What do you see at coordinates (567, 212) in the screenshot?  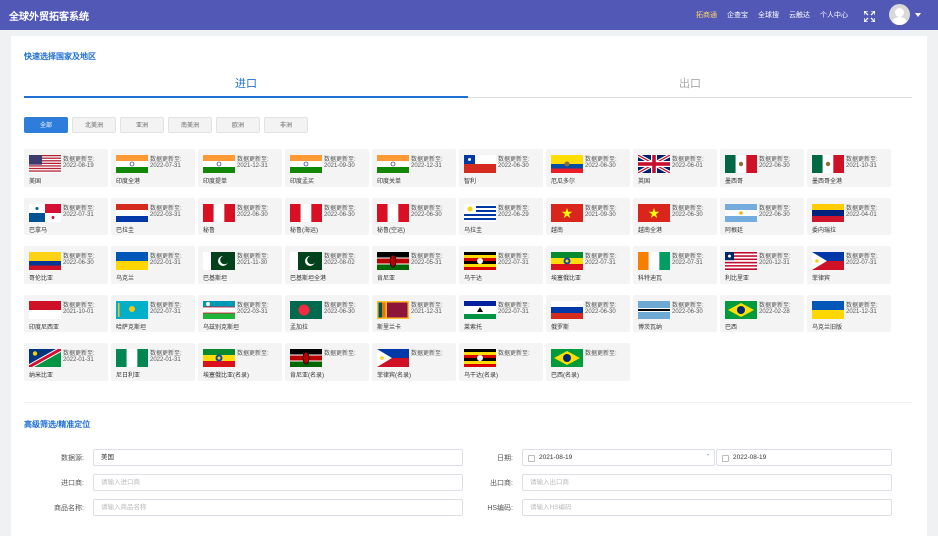 I see `vn-flag-icon` at bounding box center [567, 212].